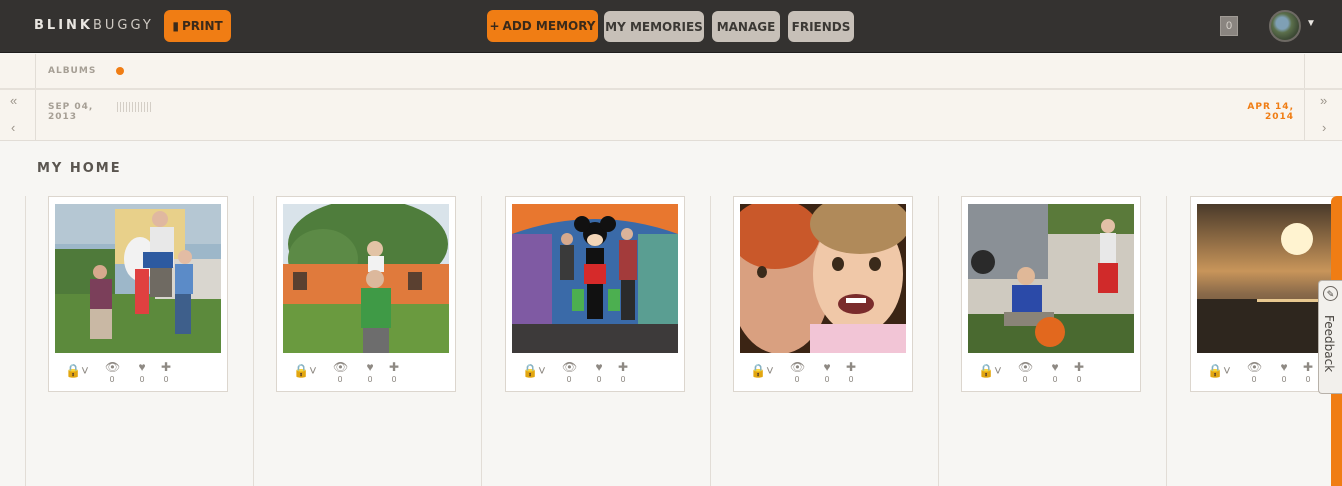  I want to click on timeline-prev-icon: ‹, so click(13, 127).